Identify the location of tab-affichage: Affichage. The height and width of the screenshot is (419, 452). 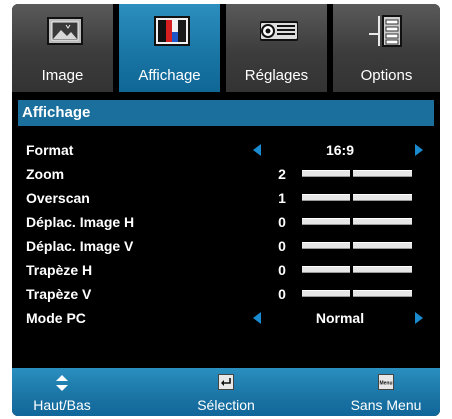
(171, 48).